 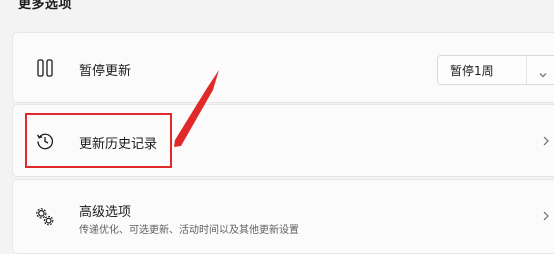 What do you see at coordinates (45, 68) in the screenshot?
I see `pause-icon` at bounding box center [45, 68].